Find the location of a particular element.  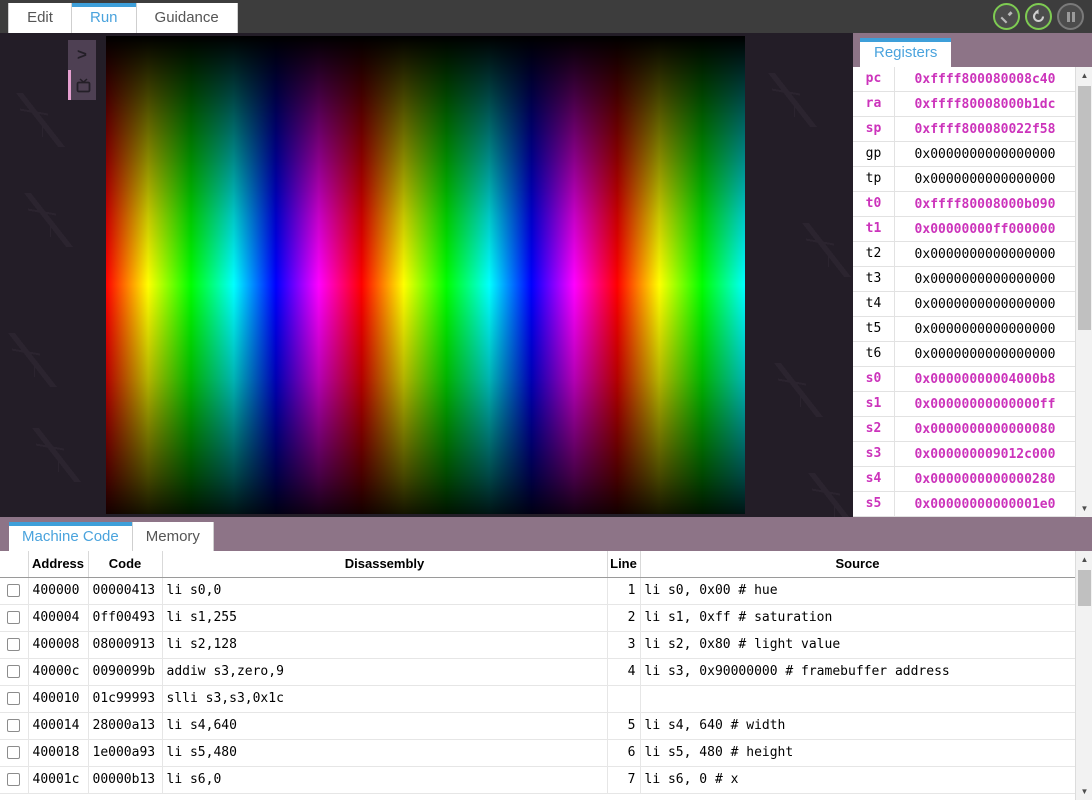

code-cell: 1e000a93 is located at coordinates (125, 753).